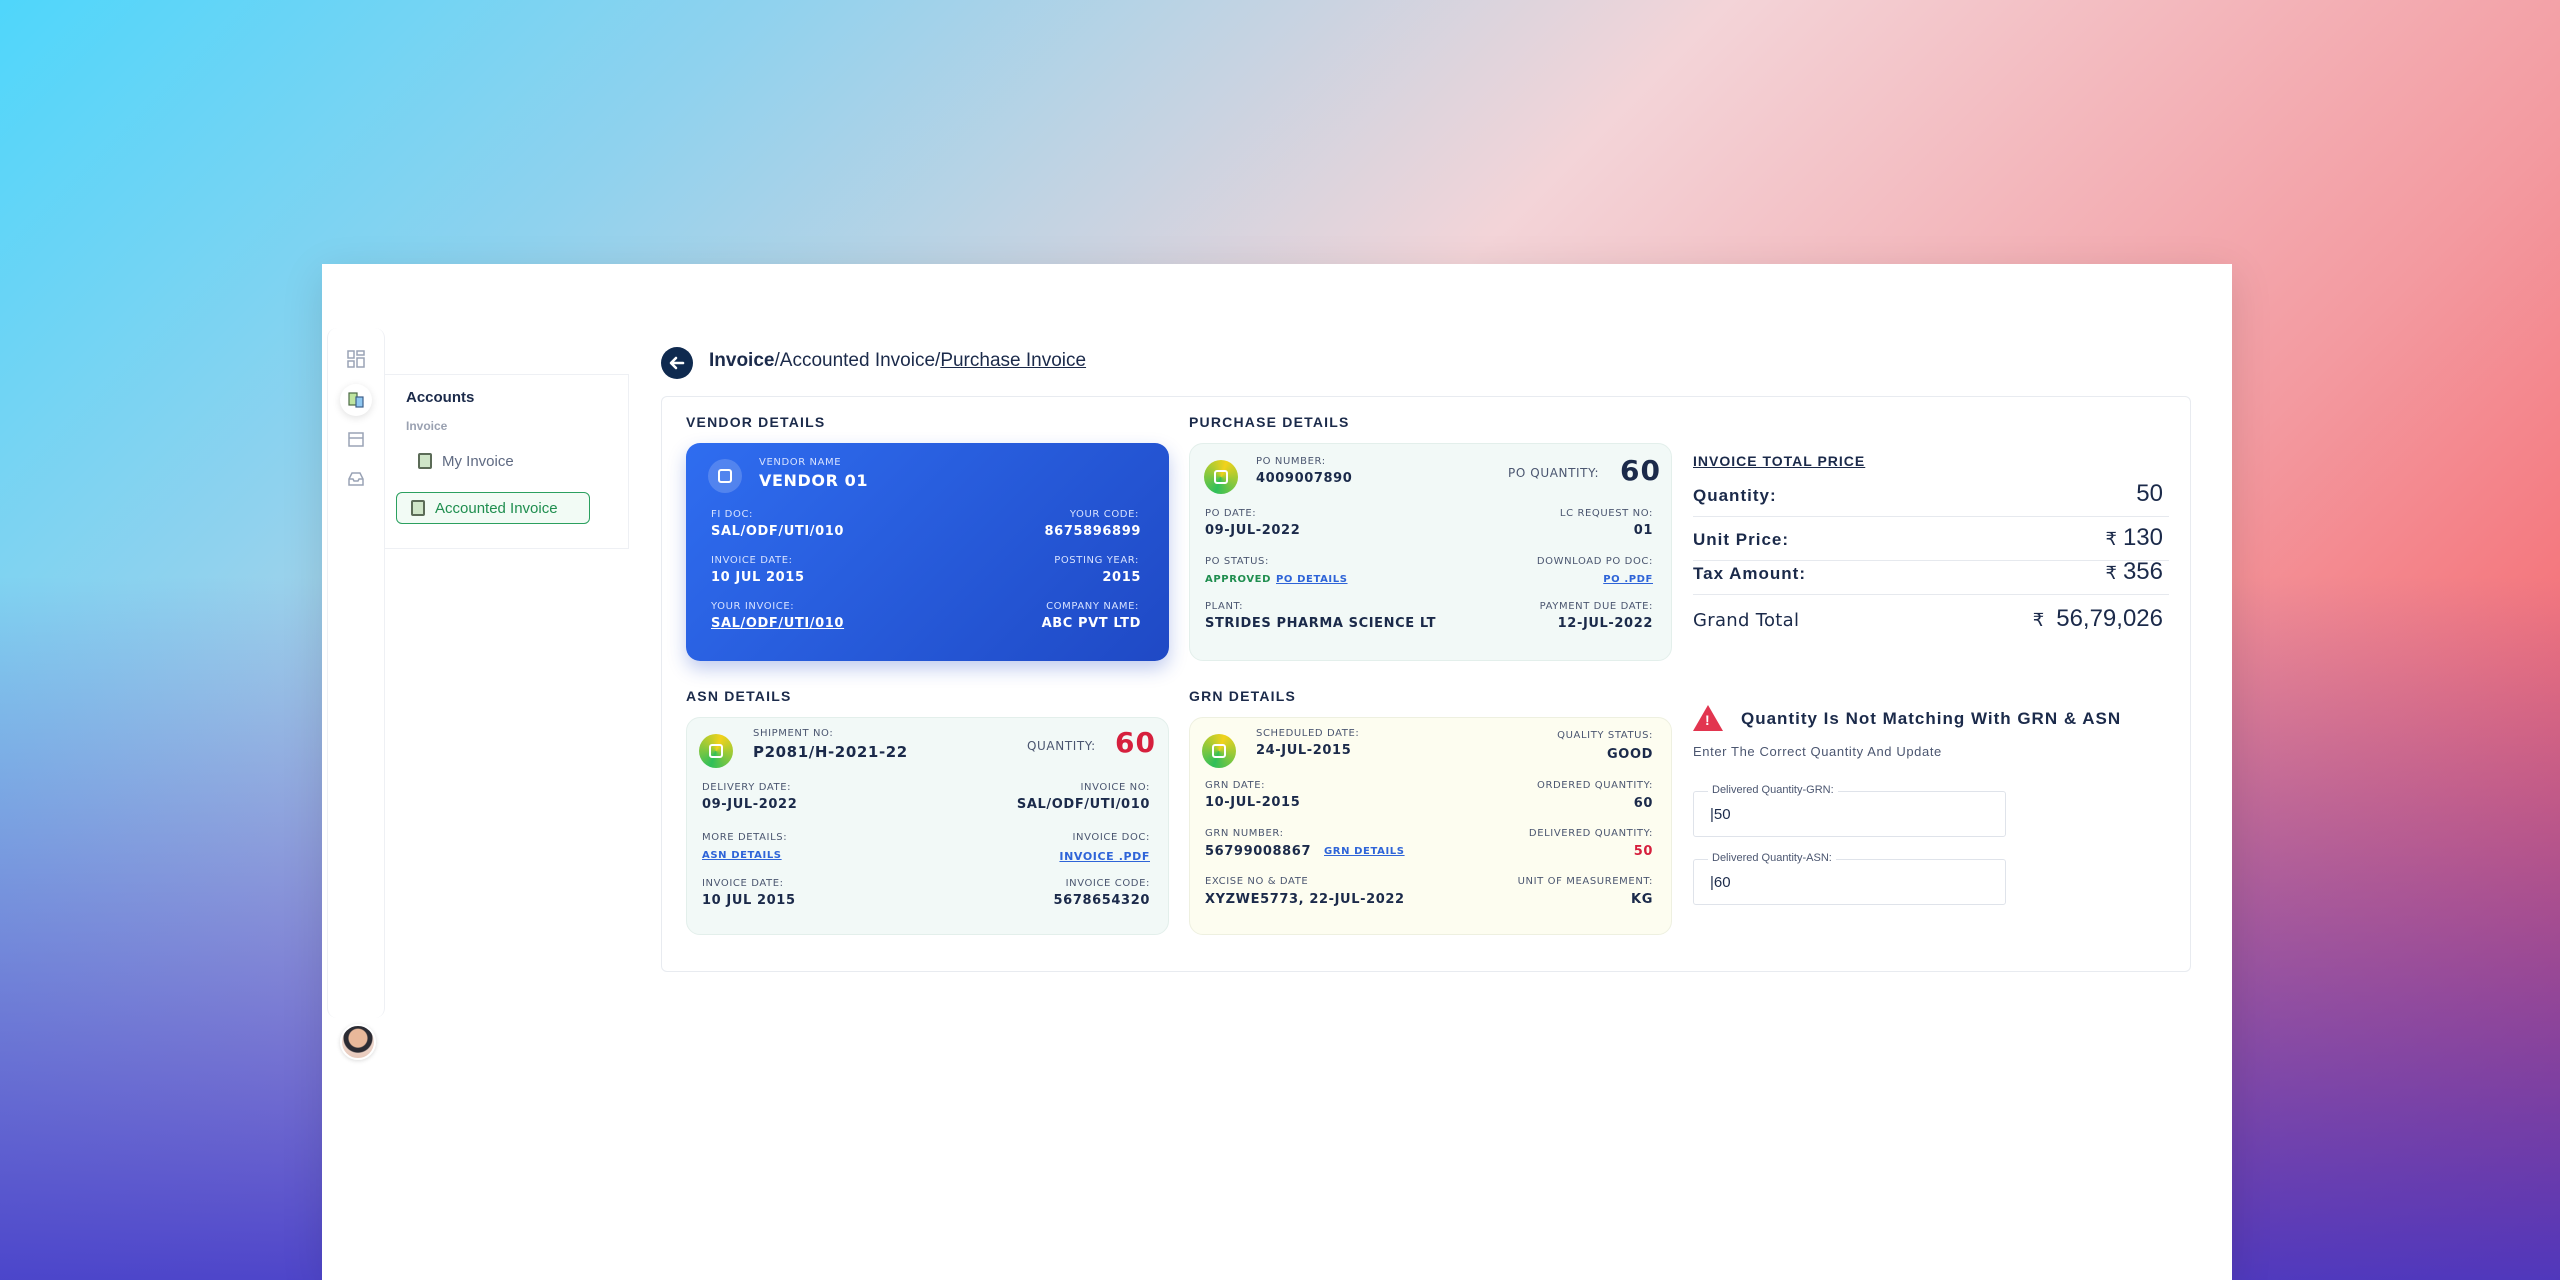 The image size is (2560, 1280). What do you see at coordinates (1746, 620) in the screenshot?
I see `grand-total-label: Grand Total` at bounding box center [1746, 620].